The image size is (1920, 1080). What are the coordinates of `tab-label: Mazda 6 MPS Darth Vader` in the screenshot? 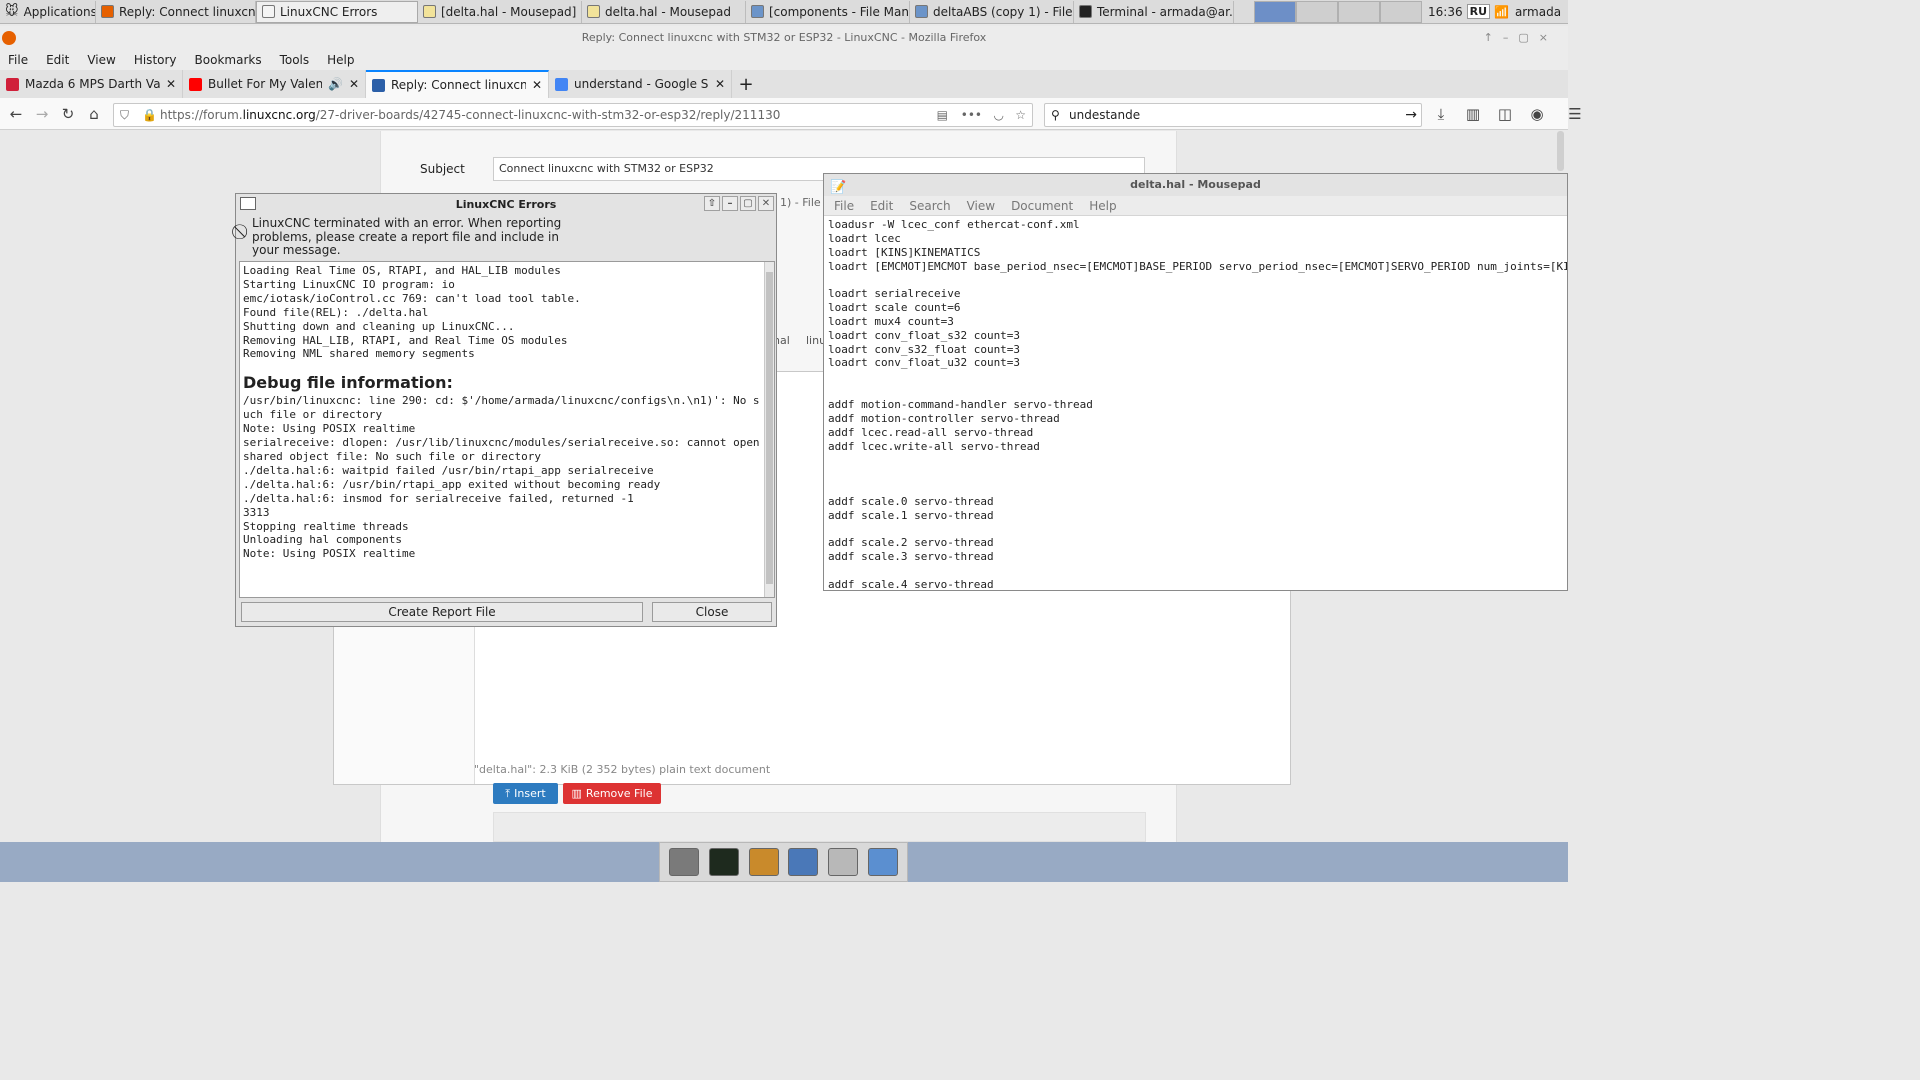 It's located at (92, 84).